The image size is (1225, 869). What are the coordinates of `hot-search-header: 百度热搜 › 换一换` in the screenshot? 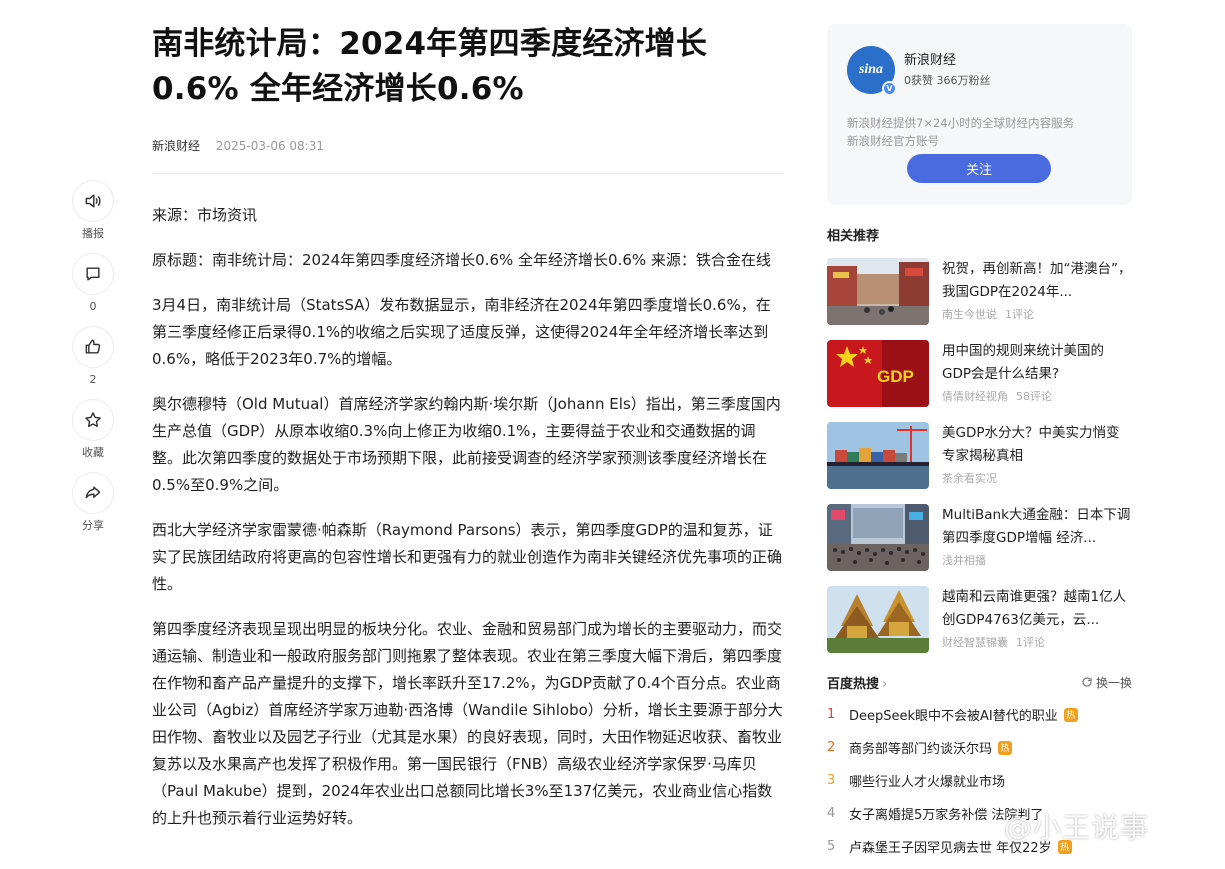 It's located at (979, 682).